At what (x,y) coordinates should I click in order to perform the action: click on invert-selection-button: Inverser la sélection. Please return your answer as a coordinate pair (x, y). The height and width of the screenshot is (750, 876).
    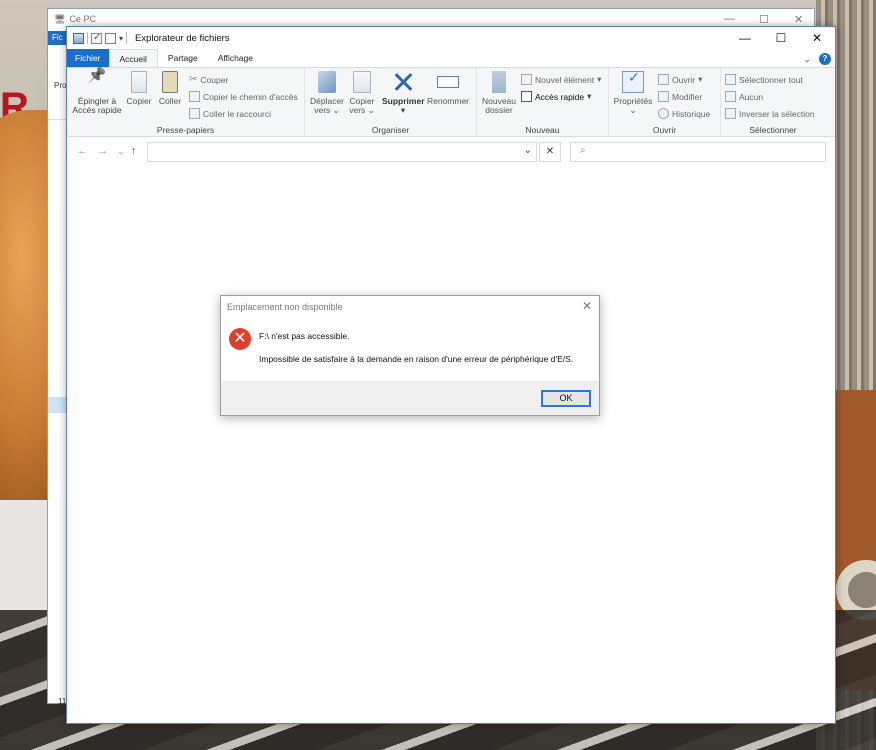
    Looking at the image, I should click on (770, 113).